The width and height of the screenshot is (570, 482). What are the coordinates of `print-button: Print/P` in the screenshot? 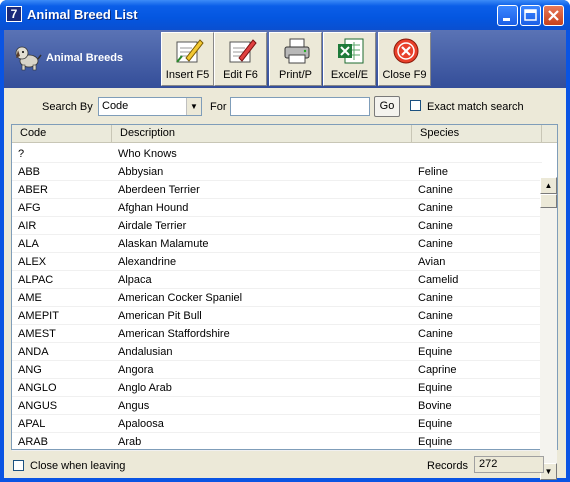 It's located at (295, 59).